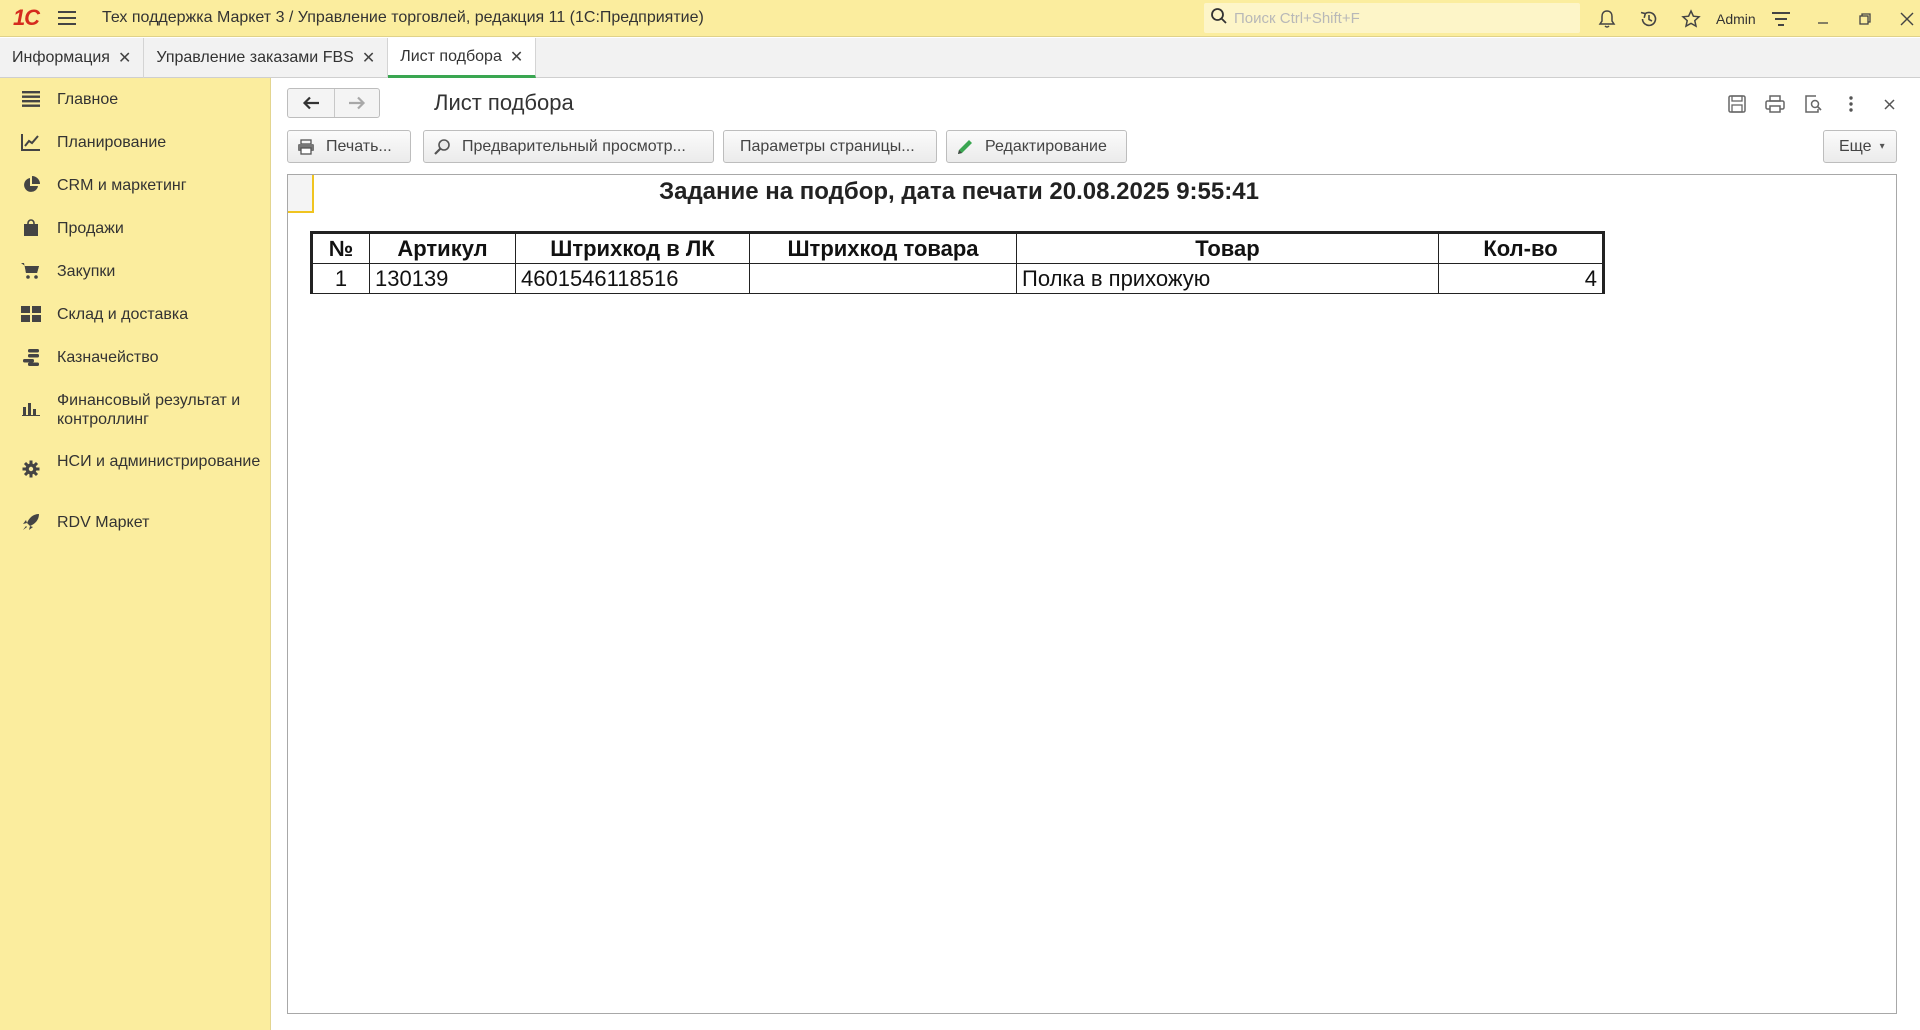 The height and width of the screenshot is (1030, 1920). What do you see at coordinates (1882, 146) in the screenshot?
I see `dropdown-arrow-icon: ▾` at bounding box center [1882, 146].